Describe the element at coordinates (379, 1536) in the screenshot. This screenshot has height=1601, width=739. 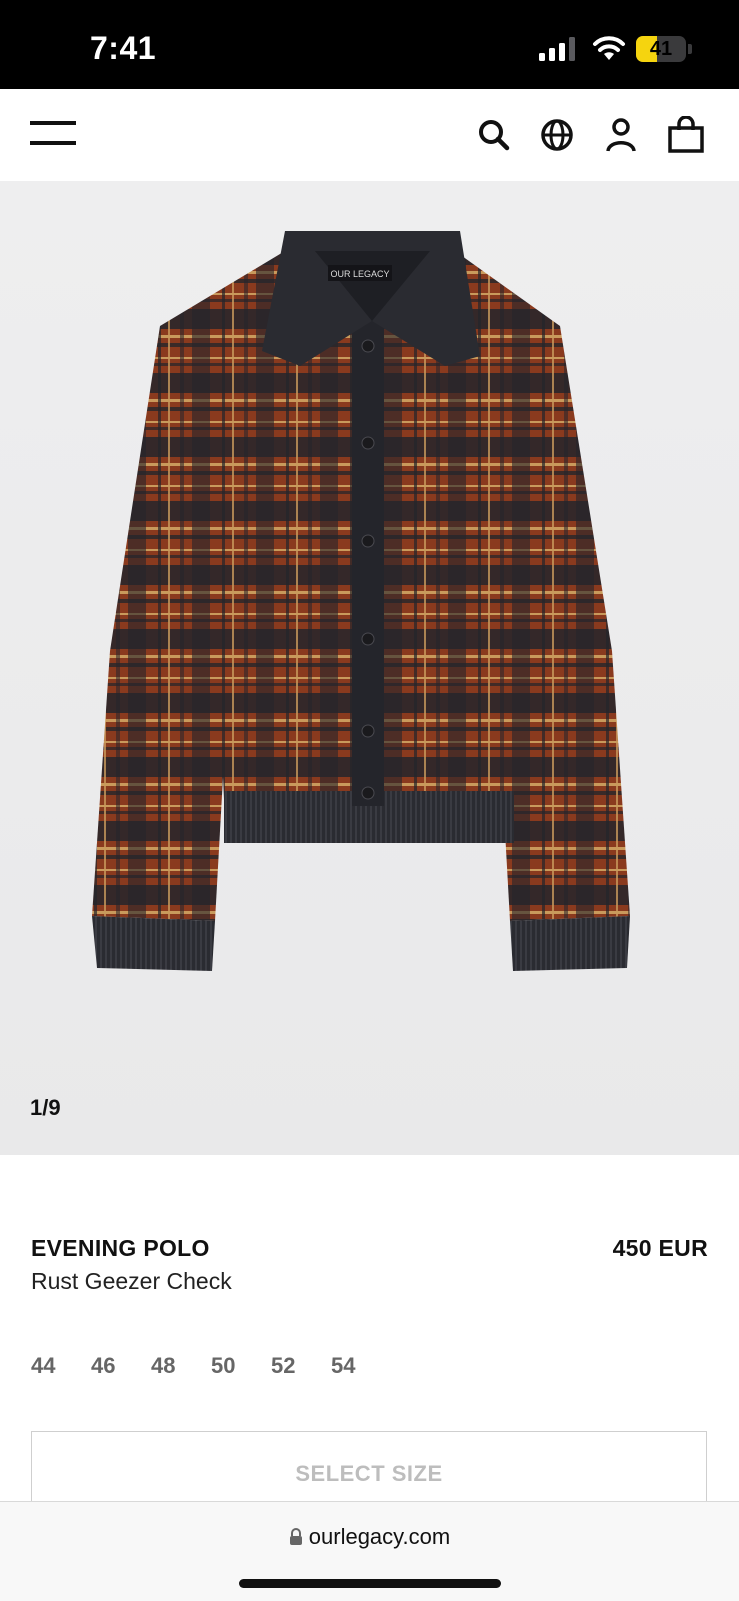
I see `url-text: ourlegacy.com` at that location.